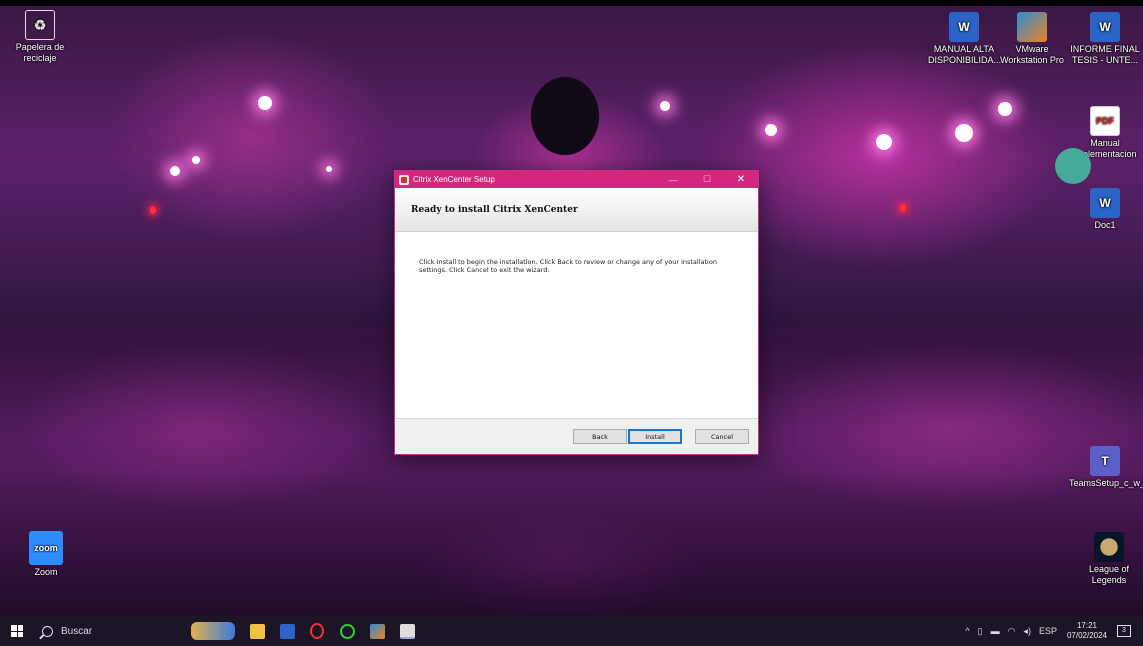  What do you see at coordinates (980, 631) in the screenshot?
I see `network-device-icon: ▯` at bounding box center [980, 631].